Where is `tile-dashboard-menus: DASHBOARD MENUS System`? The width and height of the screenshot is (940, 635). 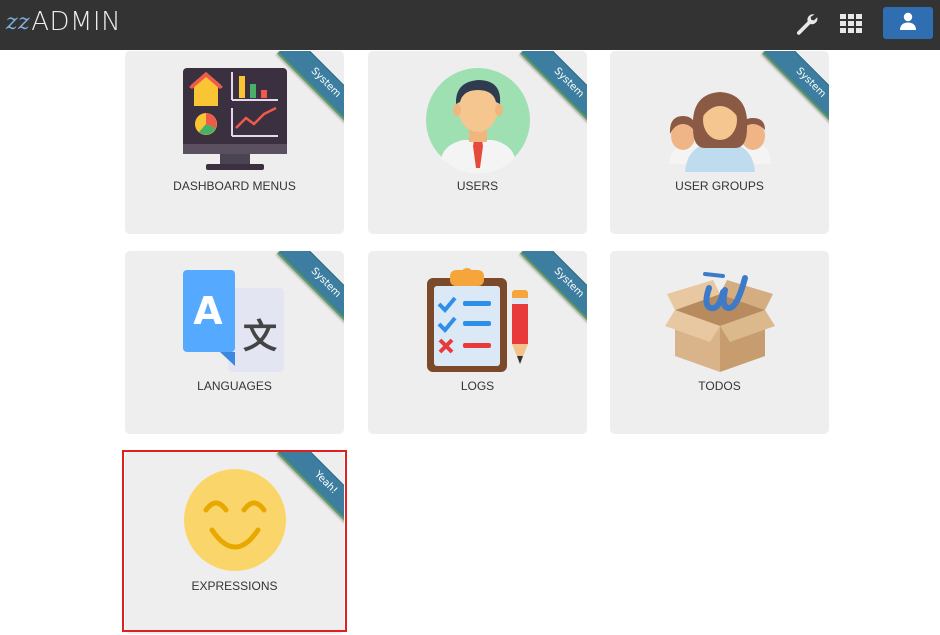
tile-dashboard-menus: DASHBOARD MENUS System is located at coordinates (234, 142).